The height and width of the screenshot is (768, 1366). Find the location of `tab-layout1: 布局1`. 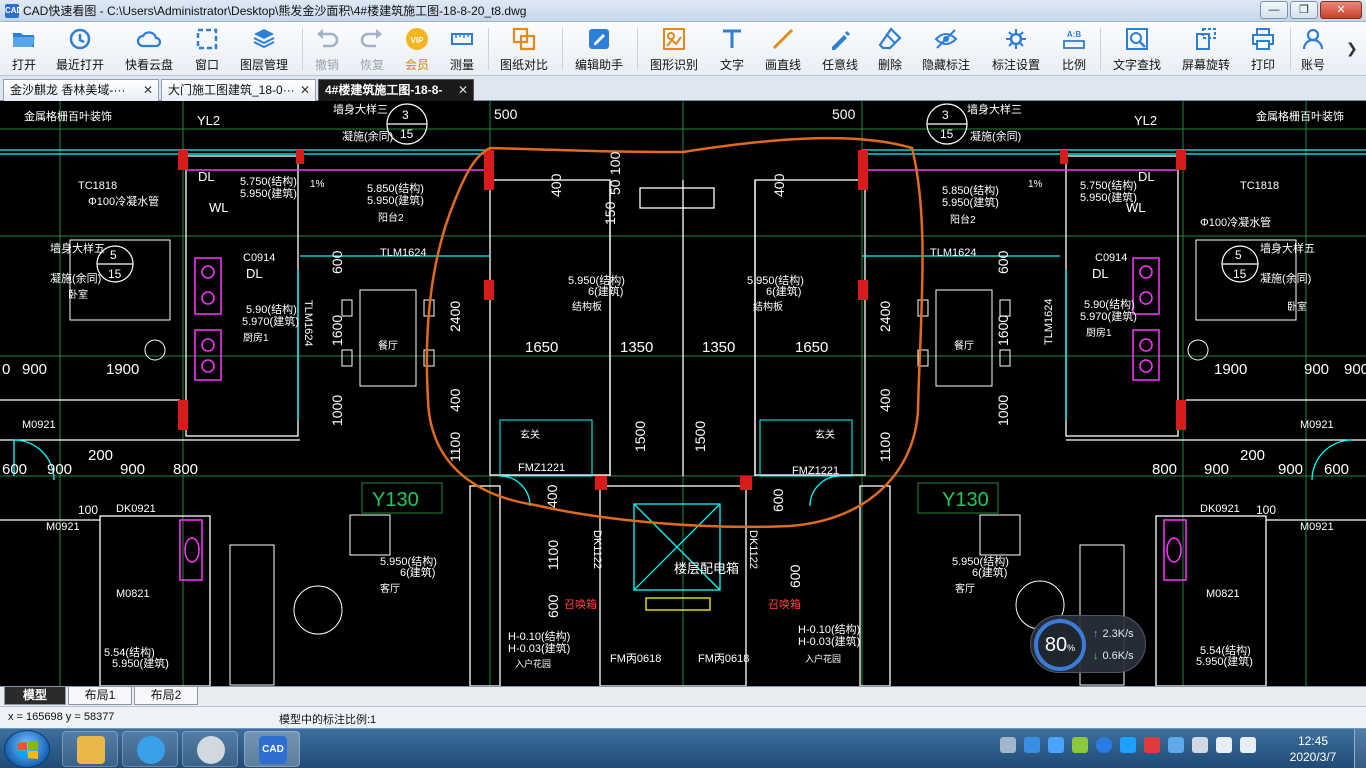

tab-layout1: 布局1 is located at coordinates (100, 696).